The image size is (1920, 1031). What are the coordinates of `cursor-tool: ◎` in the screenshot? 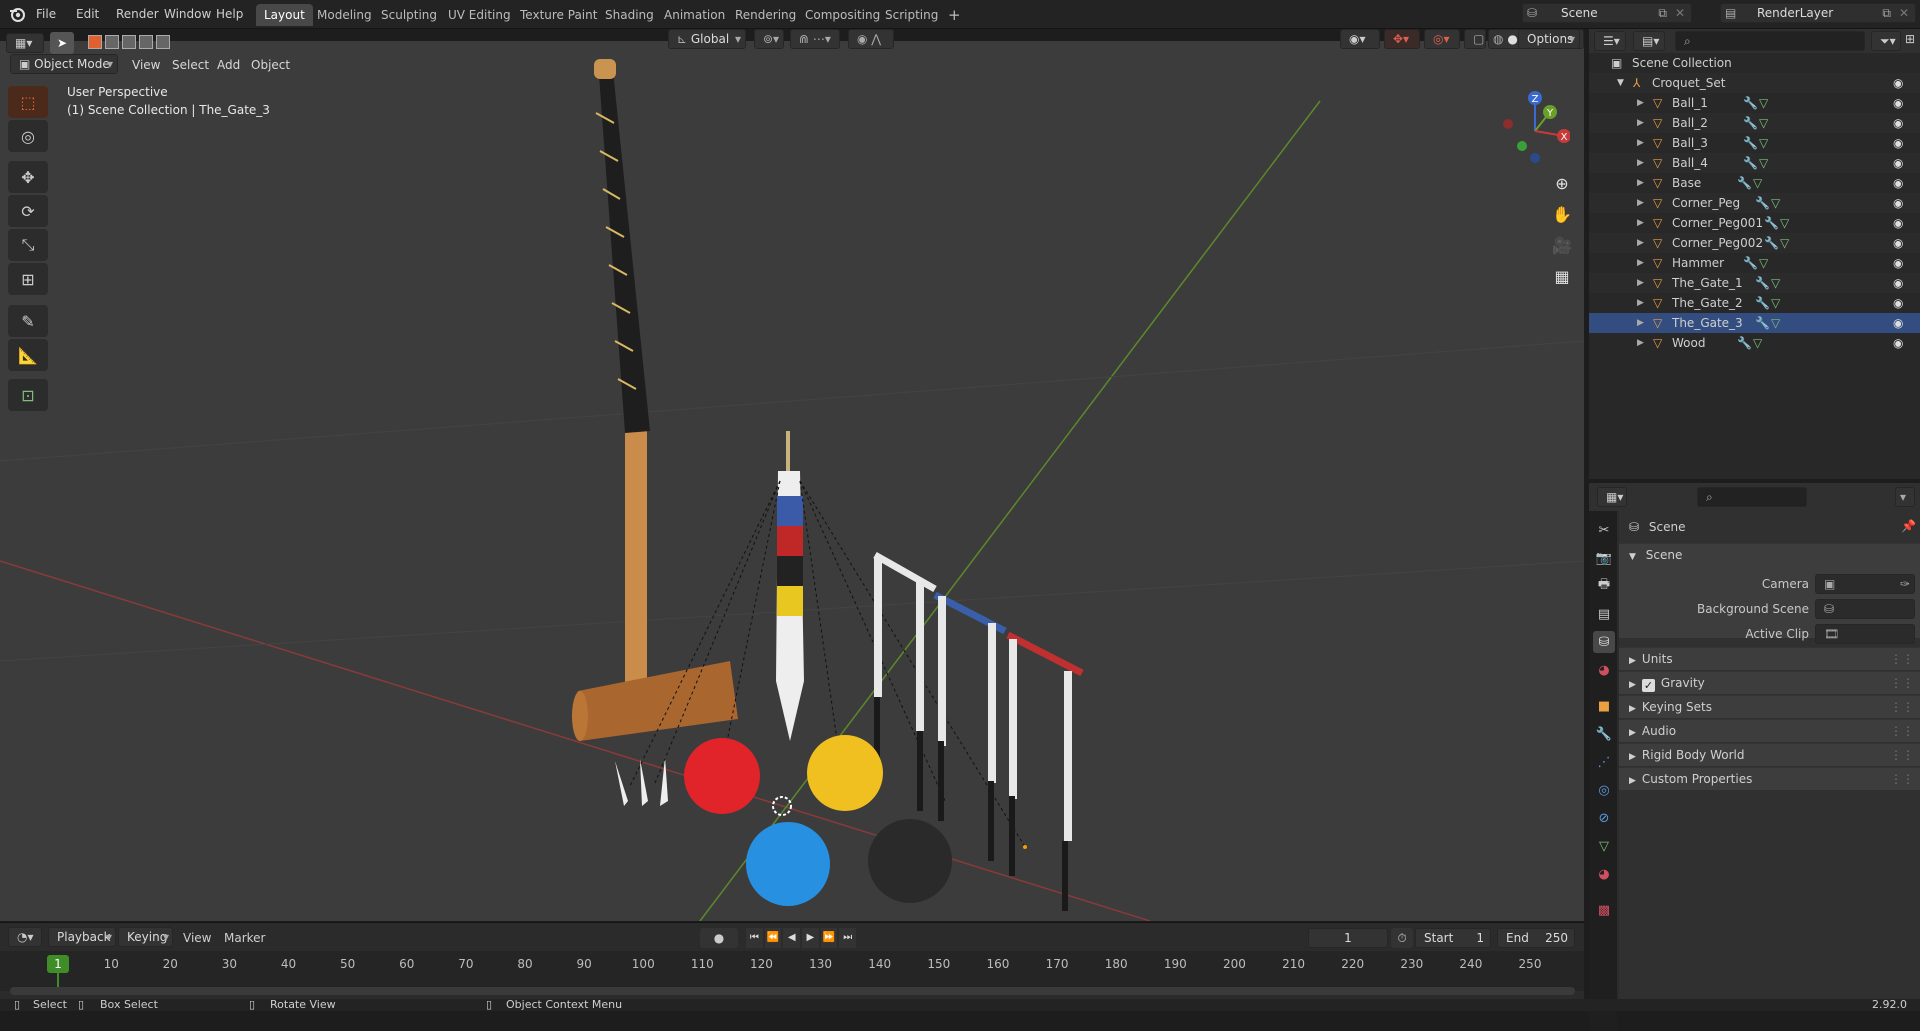 It's located at (28, 136).